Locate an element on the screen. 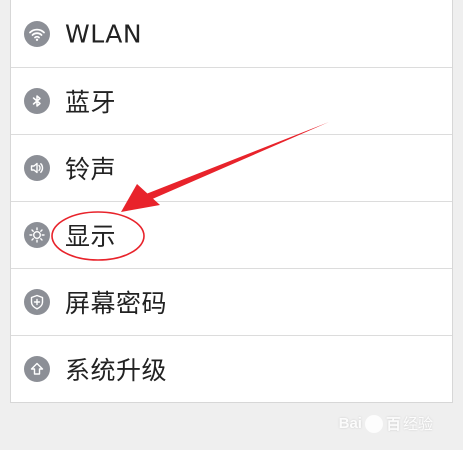 The height and width of the screenshot is (450, 463). settings-item-screen-lock: 屏幕密码 is located at coordinates (231, 301).